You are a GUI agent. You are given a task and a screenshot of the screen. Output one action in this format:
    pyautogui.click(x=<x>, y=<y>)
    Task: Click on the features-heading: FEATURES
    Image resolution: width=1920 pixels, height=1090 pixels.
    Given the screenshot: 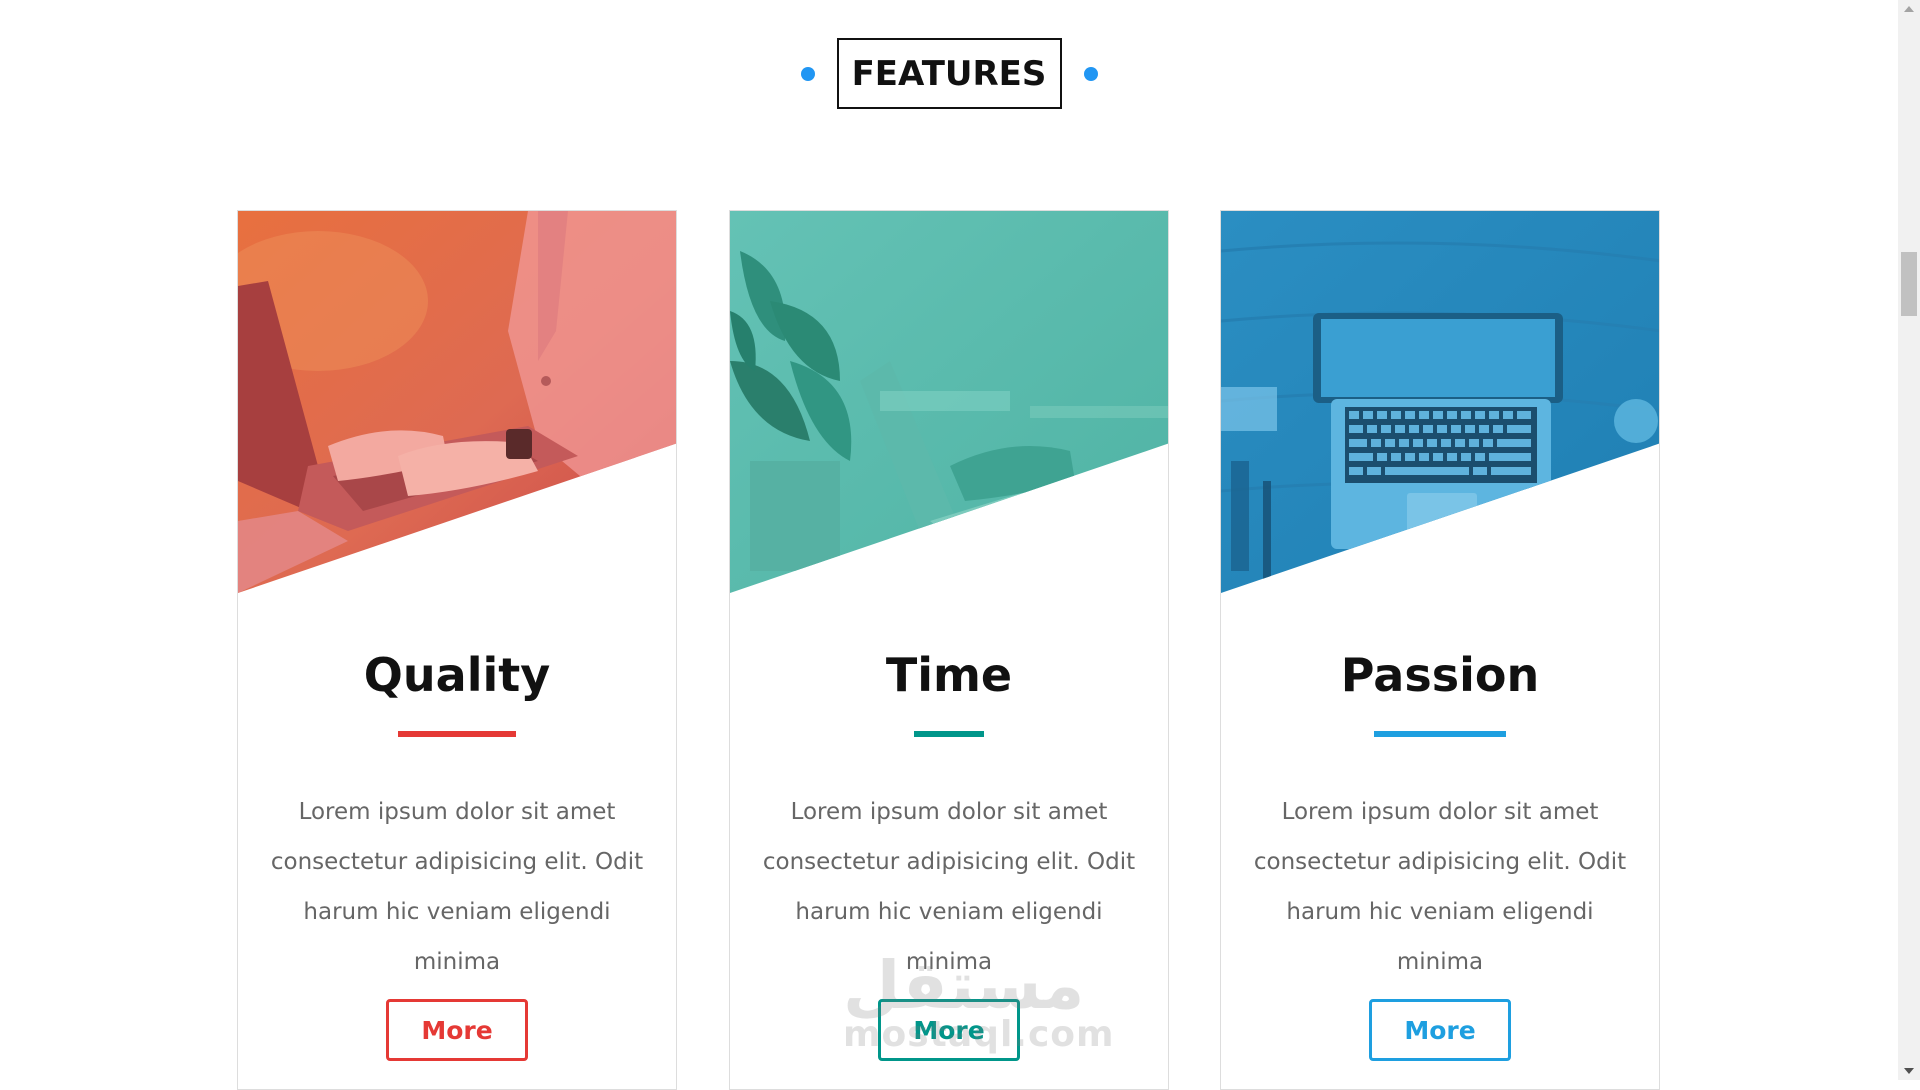 What is the action you would take?
    pyautogui.click(x=949, y=73)
    